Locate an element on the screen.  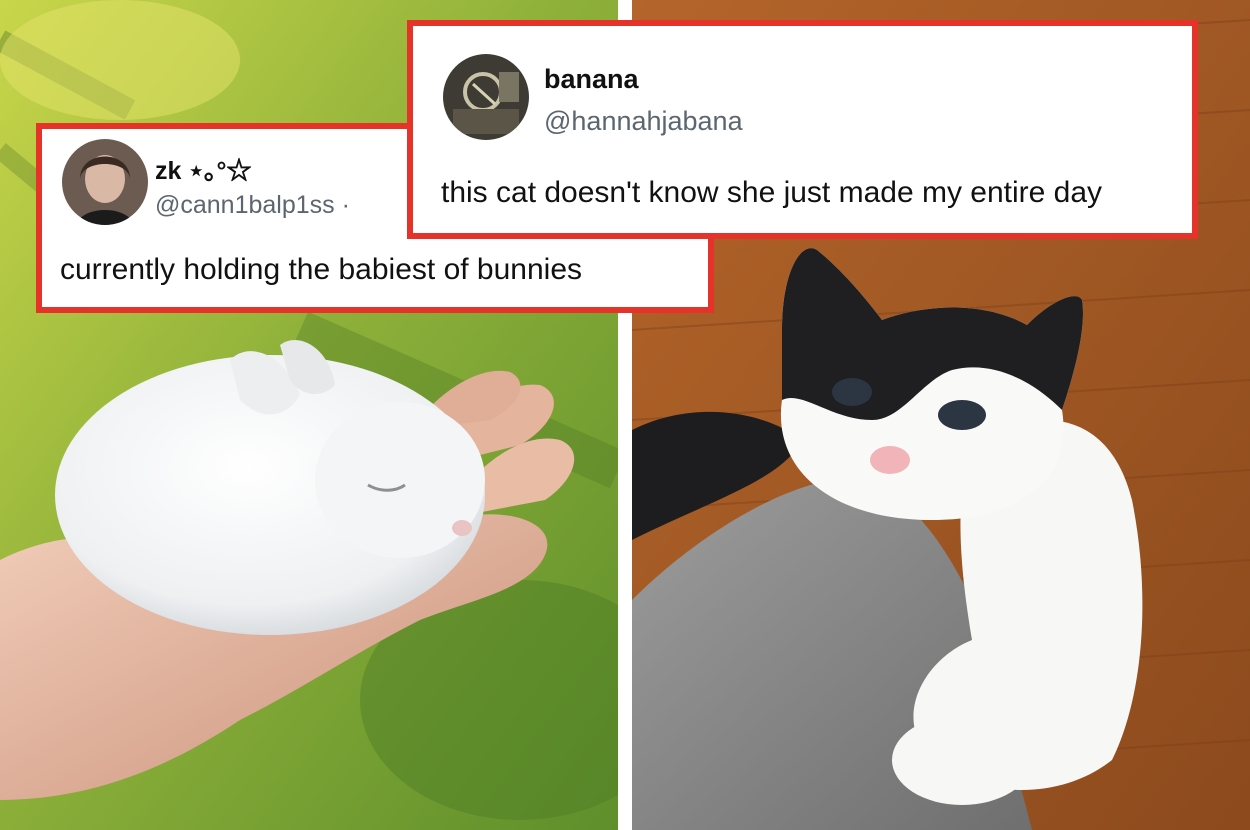
display-name: banana is located at coordinates (591, 79).